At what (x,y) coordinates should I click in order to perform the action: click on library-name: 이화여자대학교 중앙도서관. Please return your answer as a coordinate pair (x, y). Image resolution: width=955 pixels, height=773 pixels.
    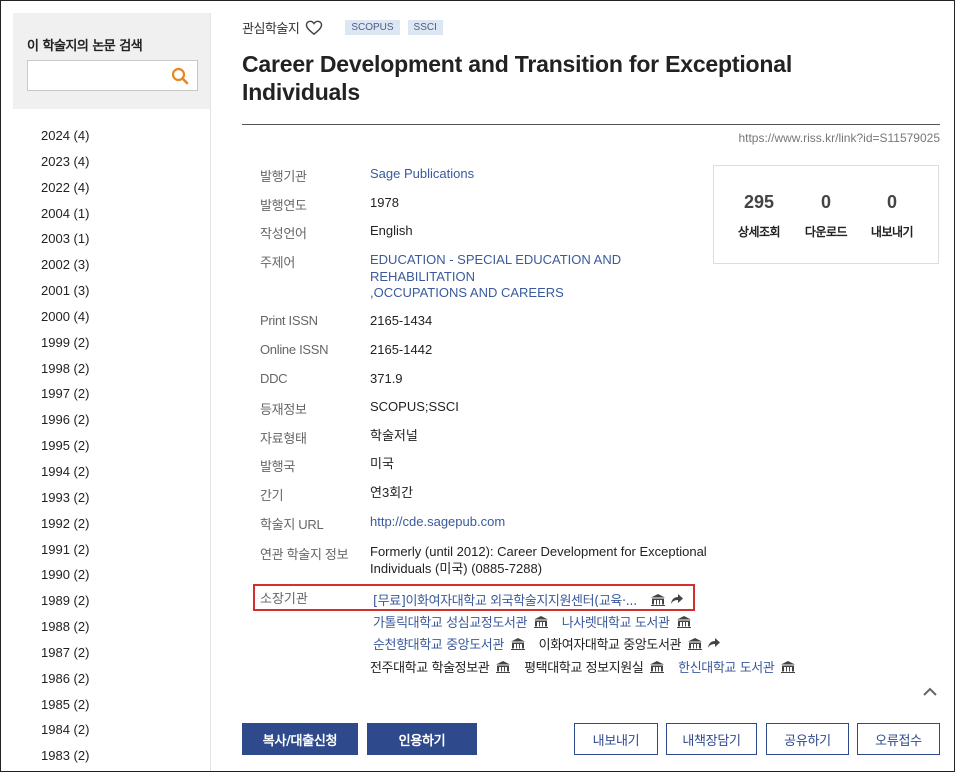
    Looking at the image, I should click on (610, 643).